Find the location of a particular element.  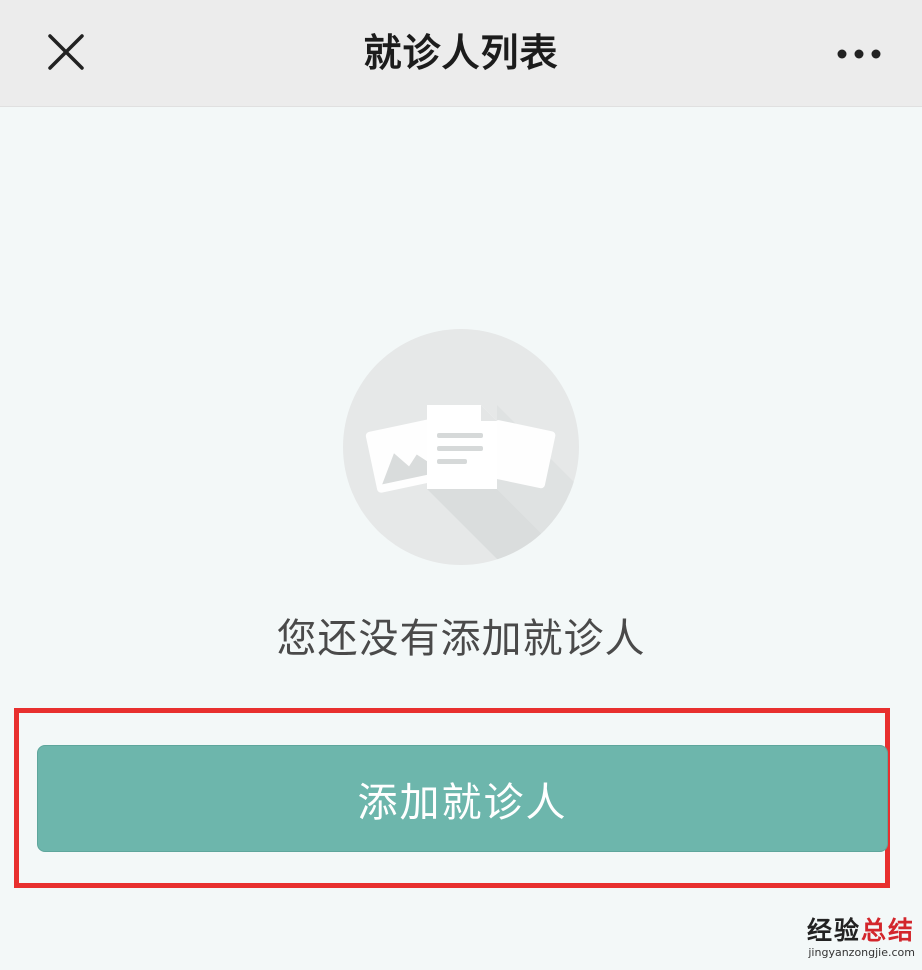

empty-state-message: 您还没有添加就诊人 is located at coordinates (461, 639).